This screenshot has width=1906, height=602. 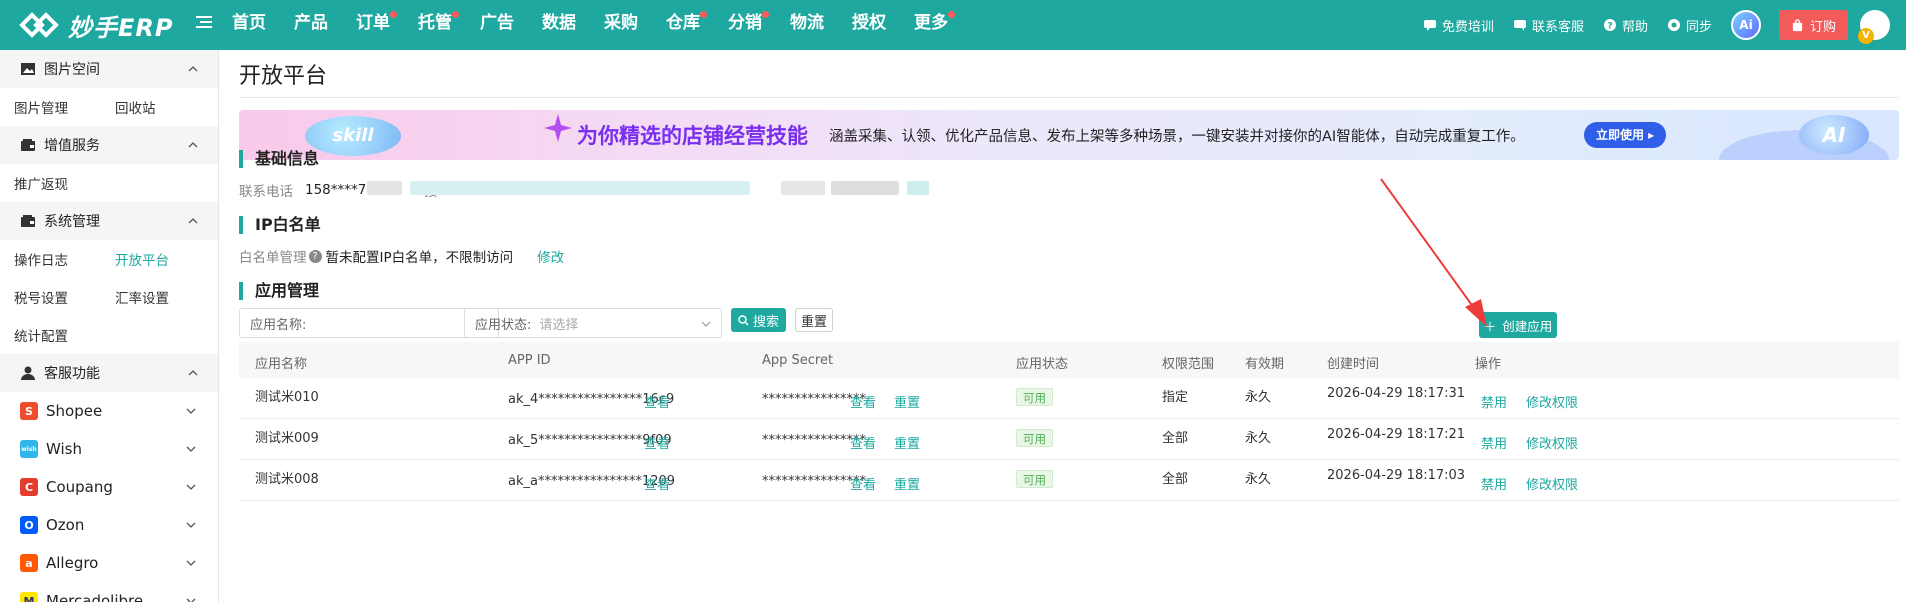 What do you see at coordinates (1175, 397) in the screenshot?
I see `cell-scope: 指定` at bounding box center [1175, 397].